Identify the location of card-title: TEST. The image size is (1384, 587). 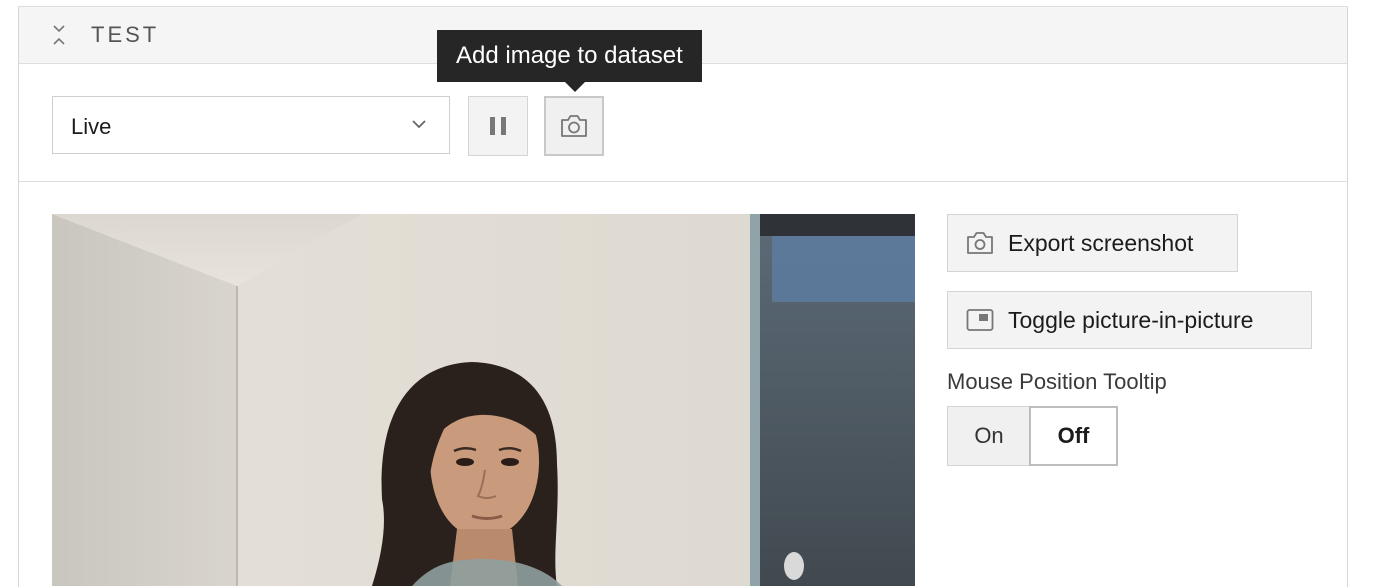
(125, 34).